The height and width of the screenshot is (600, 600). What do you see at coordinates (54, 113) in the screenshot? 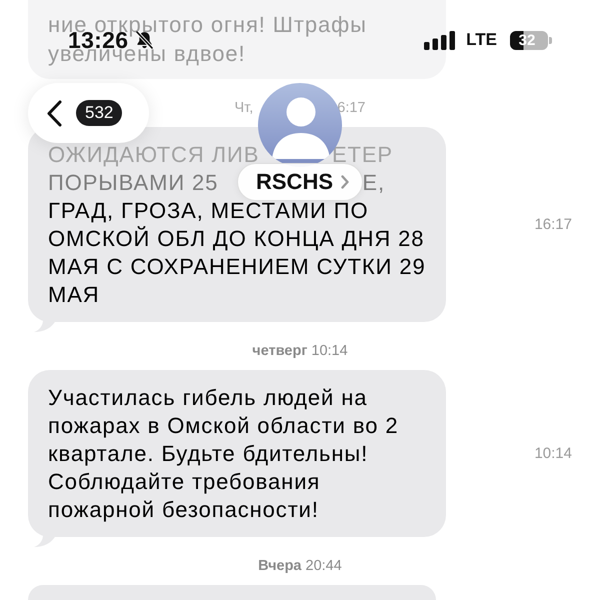
I see `chevron-left-icon` at bounding box center [54, 113].